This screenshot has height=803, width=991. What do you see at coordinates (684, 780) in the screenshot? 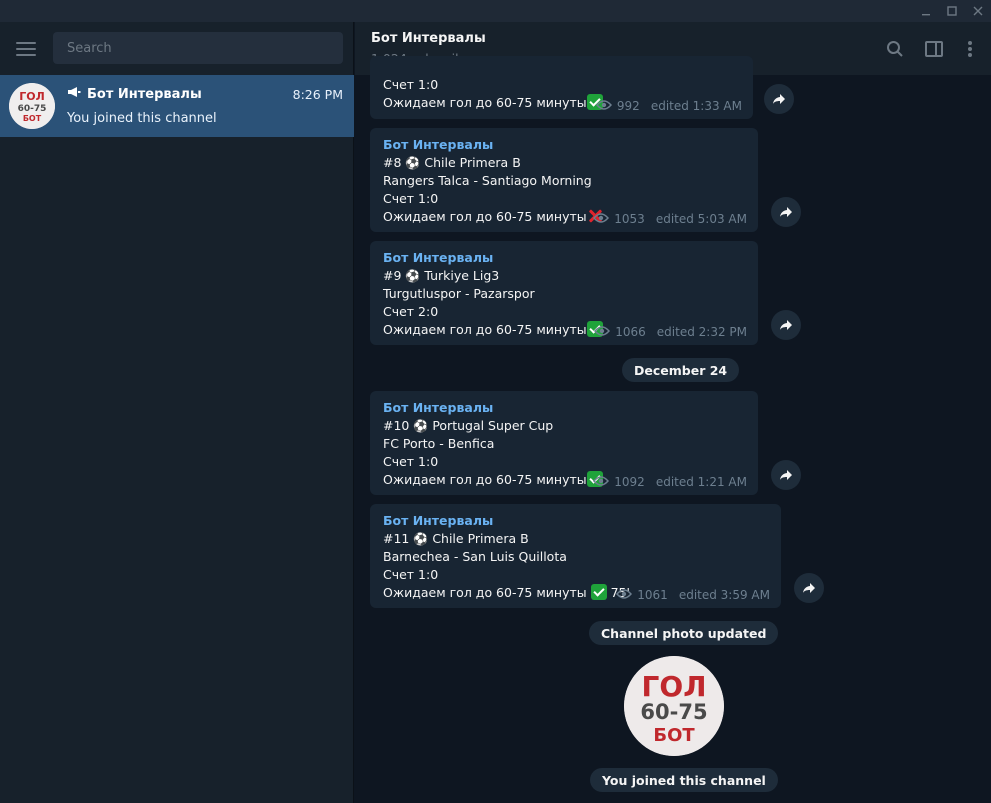
I see `service-message-joined: You joined this channel` at bounding box center [684, 780].